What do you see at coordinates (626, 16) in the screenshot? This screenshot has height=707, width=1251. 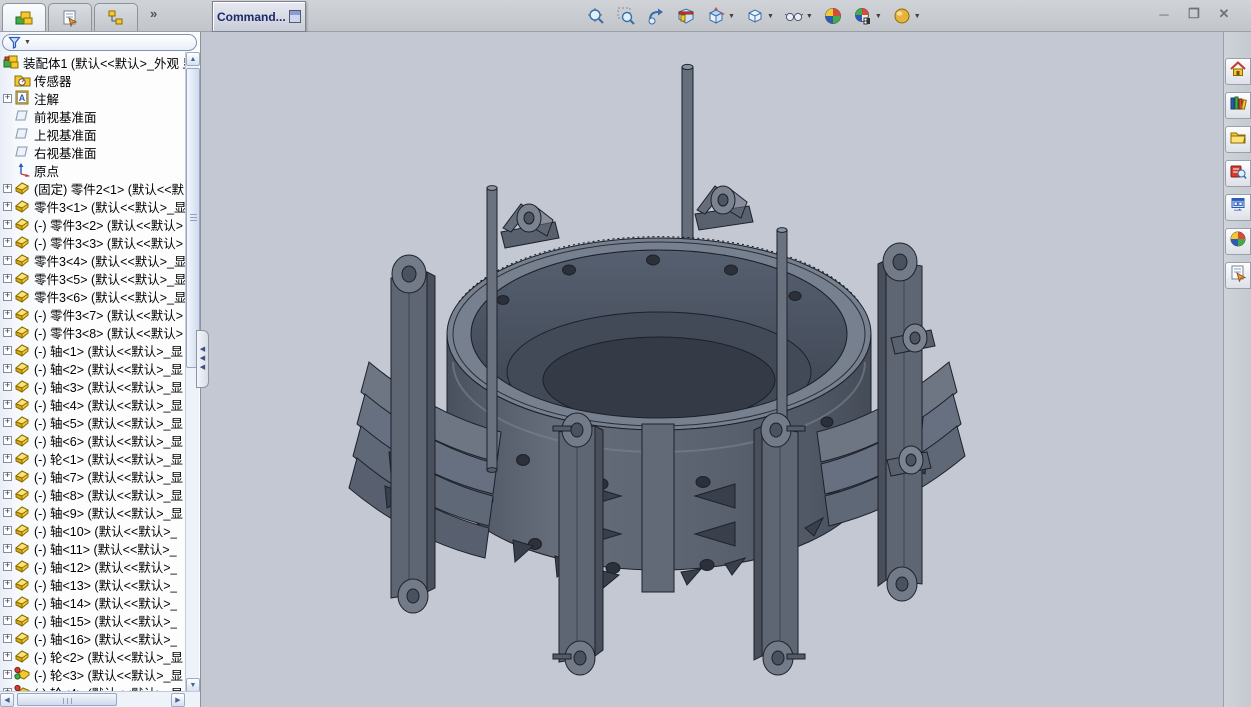 I see `zoom-to-area-button` at bounding box center [626, 16].